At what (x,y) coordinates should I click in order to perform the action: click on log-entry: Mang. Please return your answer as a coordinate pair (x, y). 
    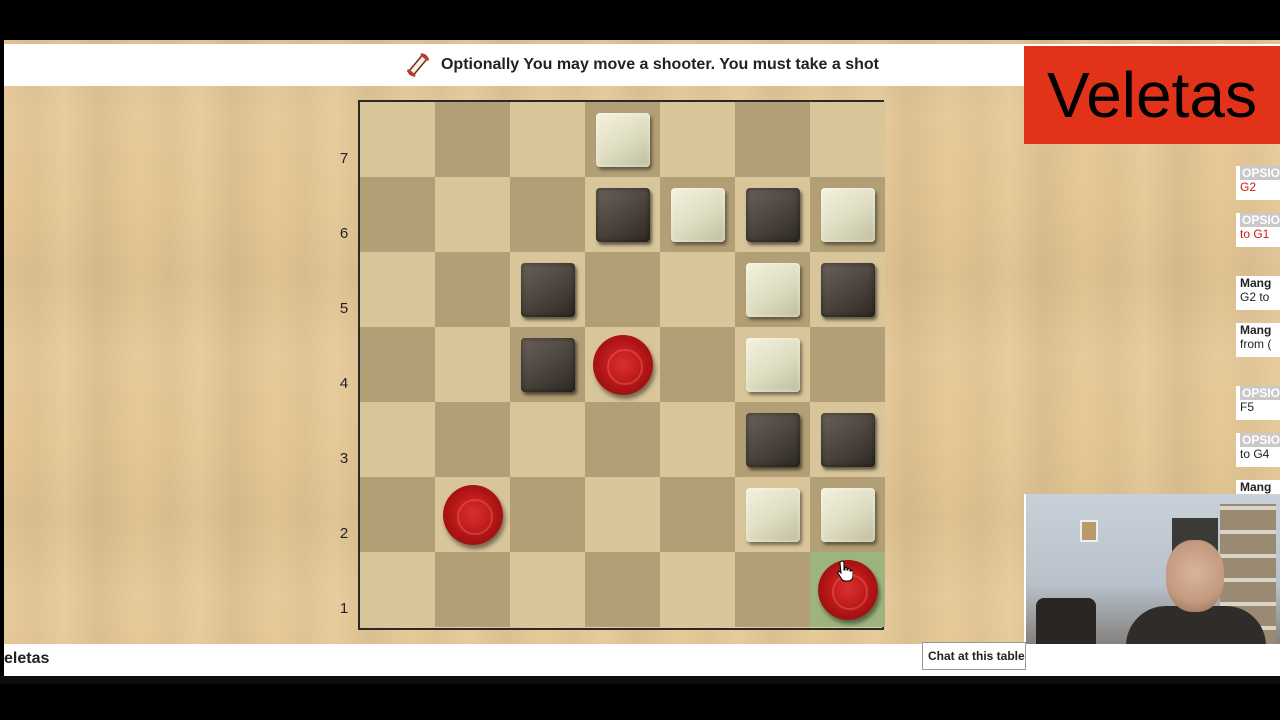
    Looking at the image, I should click on (1258, 487).